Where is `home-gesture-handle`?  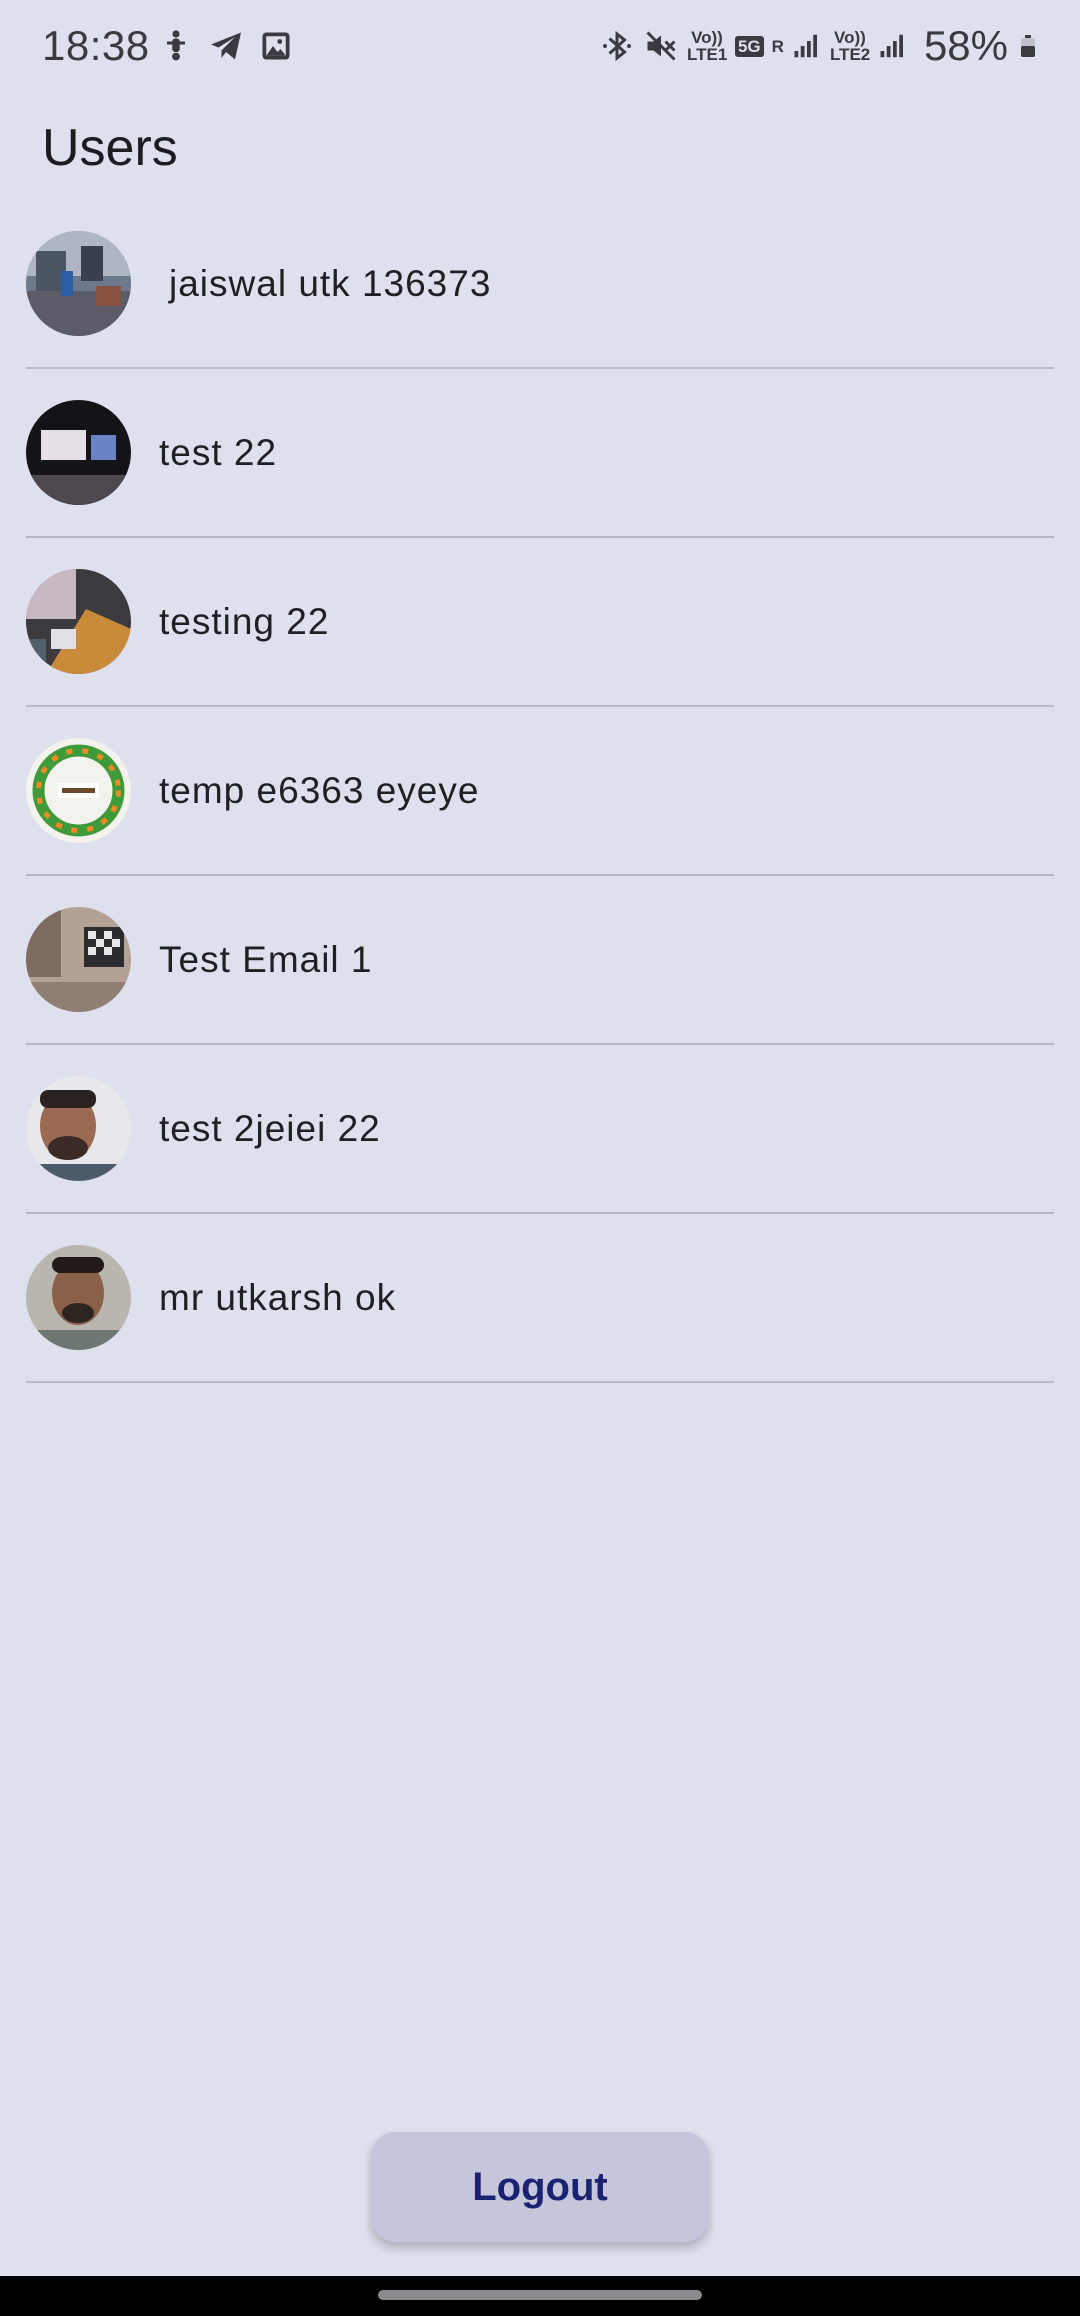
home-gesture-handle is located at coordinates (540, 2295).